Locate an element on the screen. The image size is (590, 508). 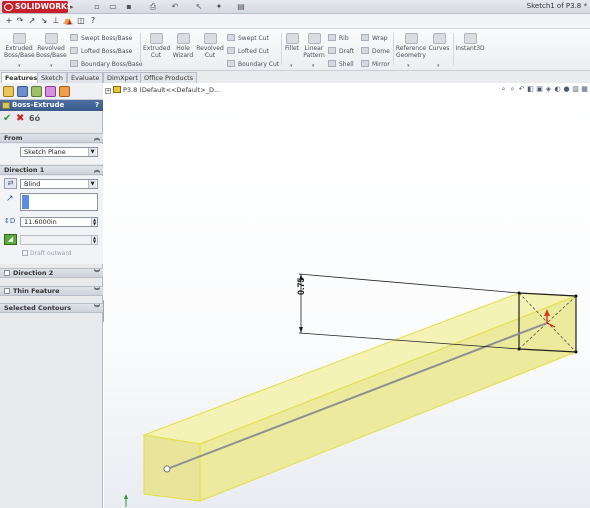
reverse-direction-icon: ⇄ is located at coordinates (10, 183).